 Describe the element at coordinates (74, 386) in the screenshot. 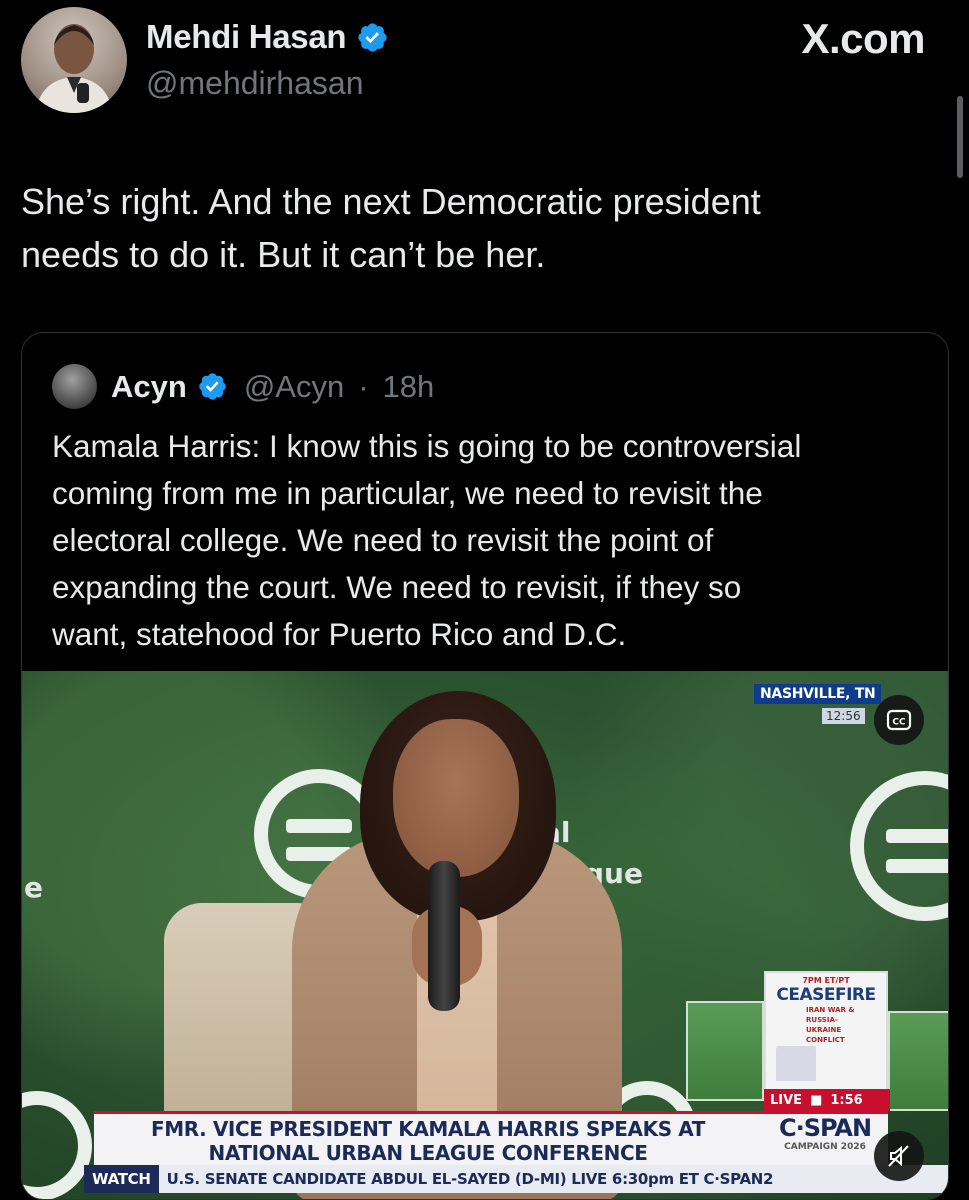

I see `quote-avatar` at that location.